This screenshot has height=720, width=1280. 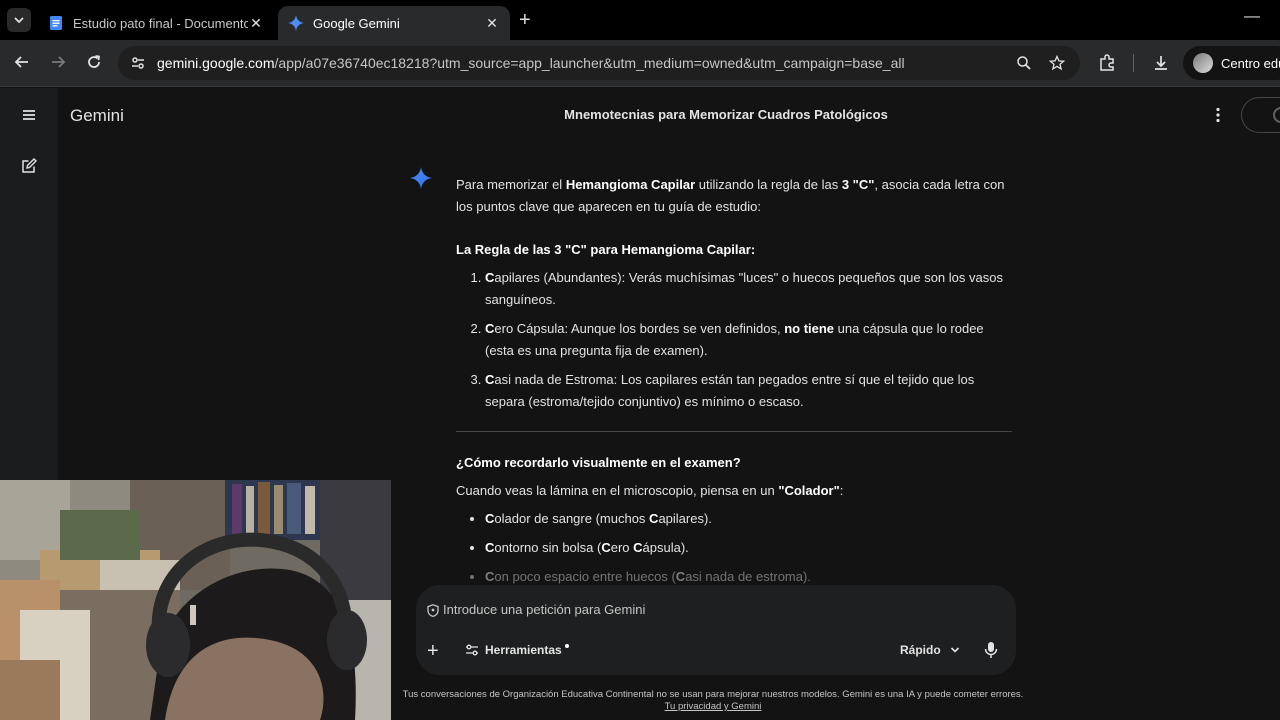 I want to click on arrow-right-icon, so click(x=59, y=62).